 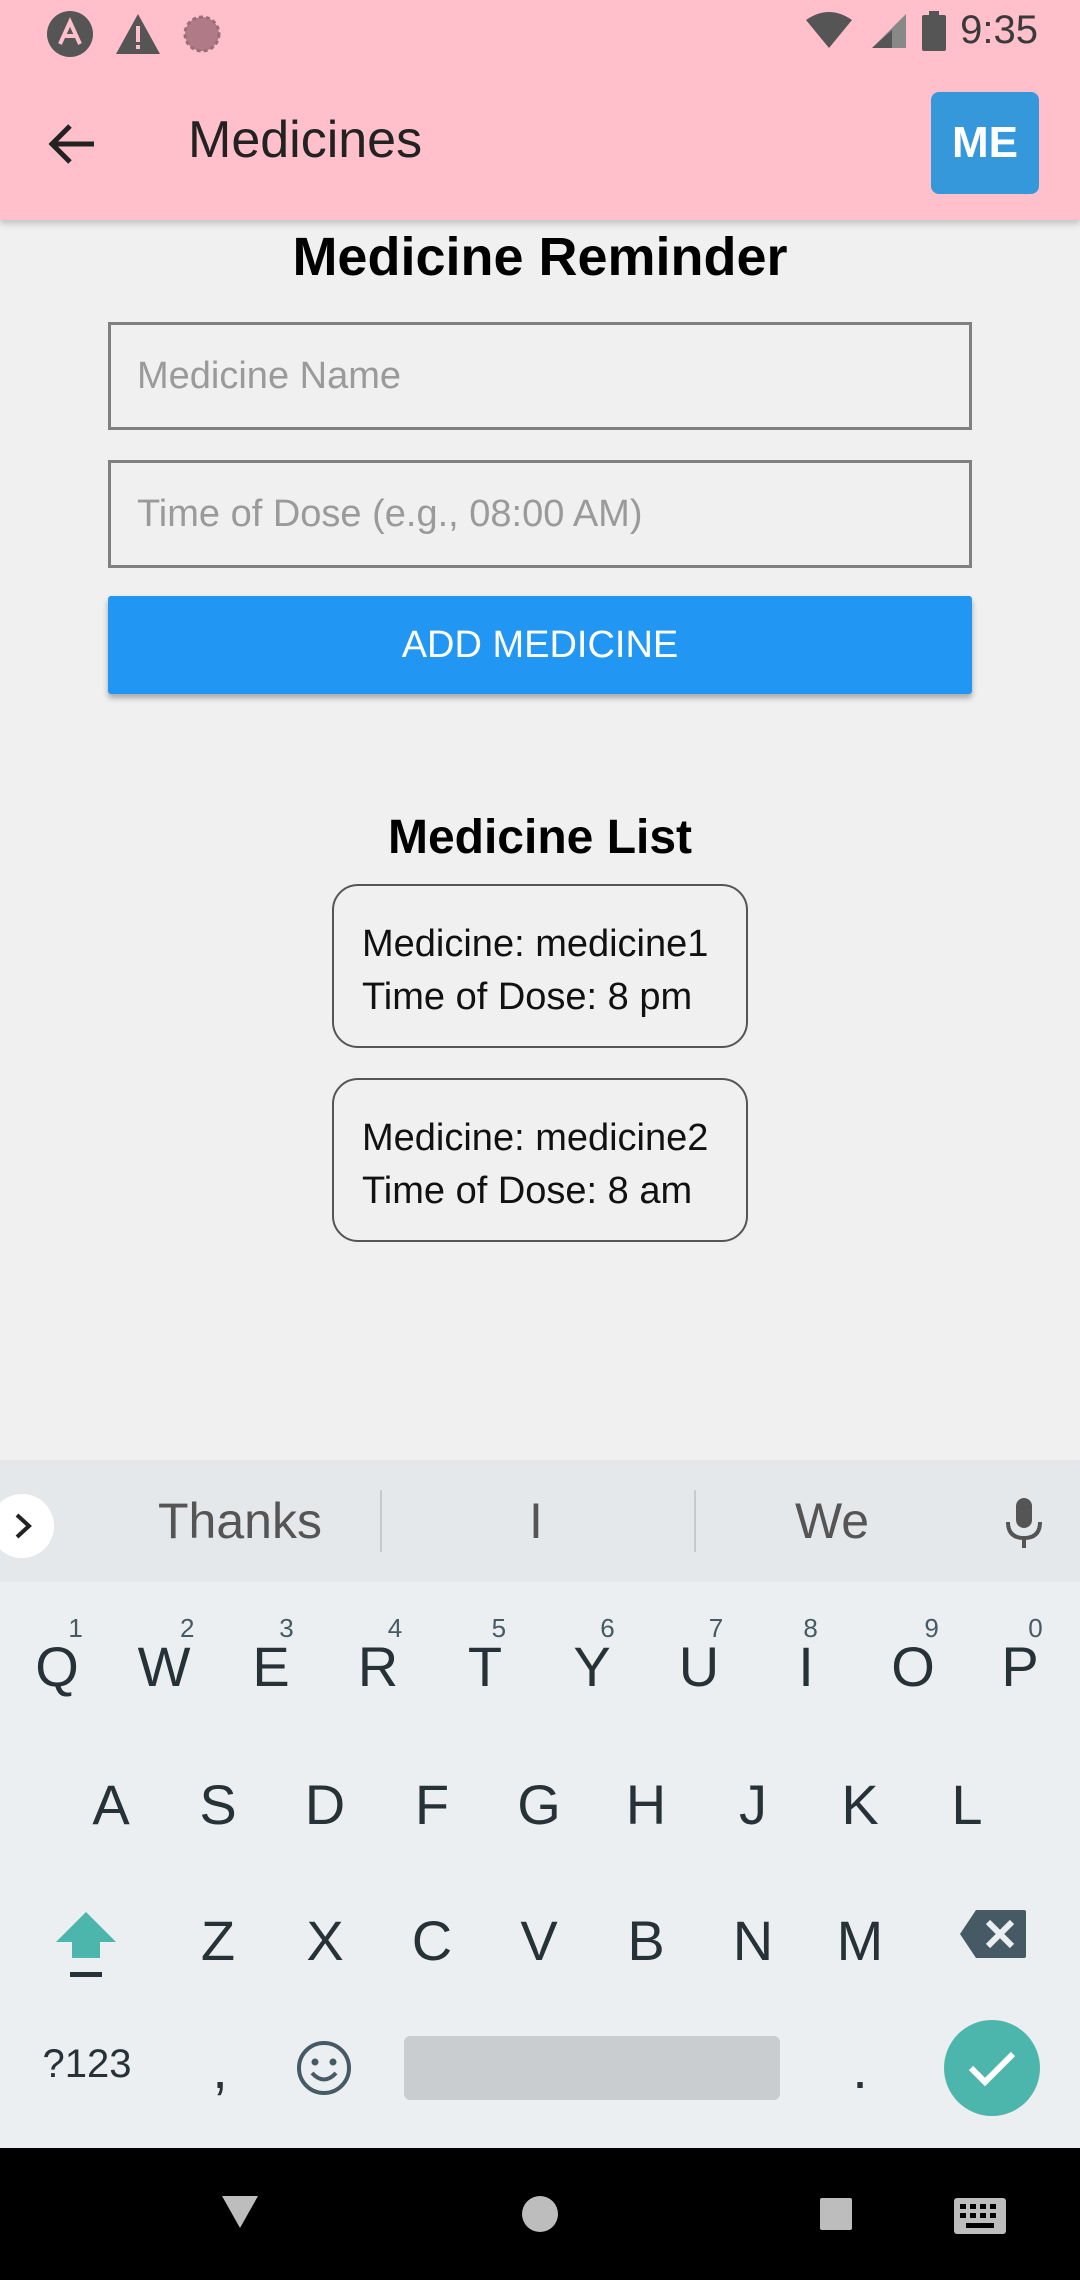 What do you see at coordinates (432, 1940) in the screenshot?
I see `key-c: C` at bounding box center [432, 1940].